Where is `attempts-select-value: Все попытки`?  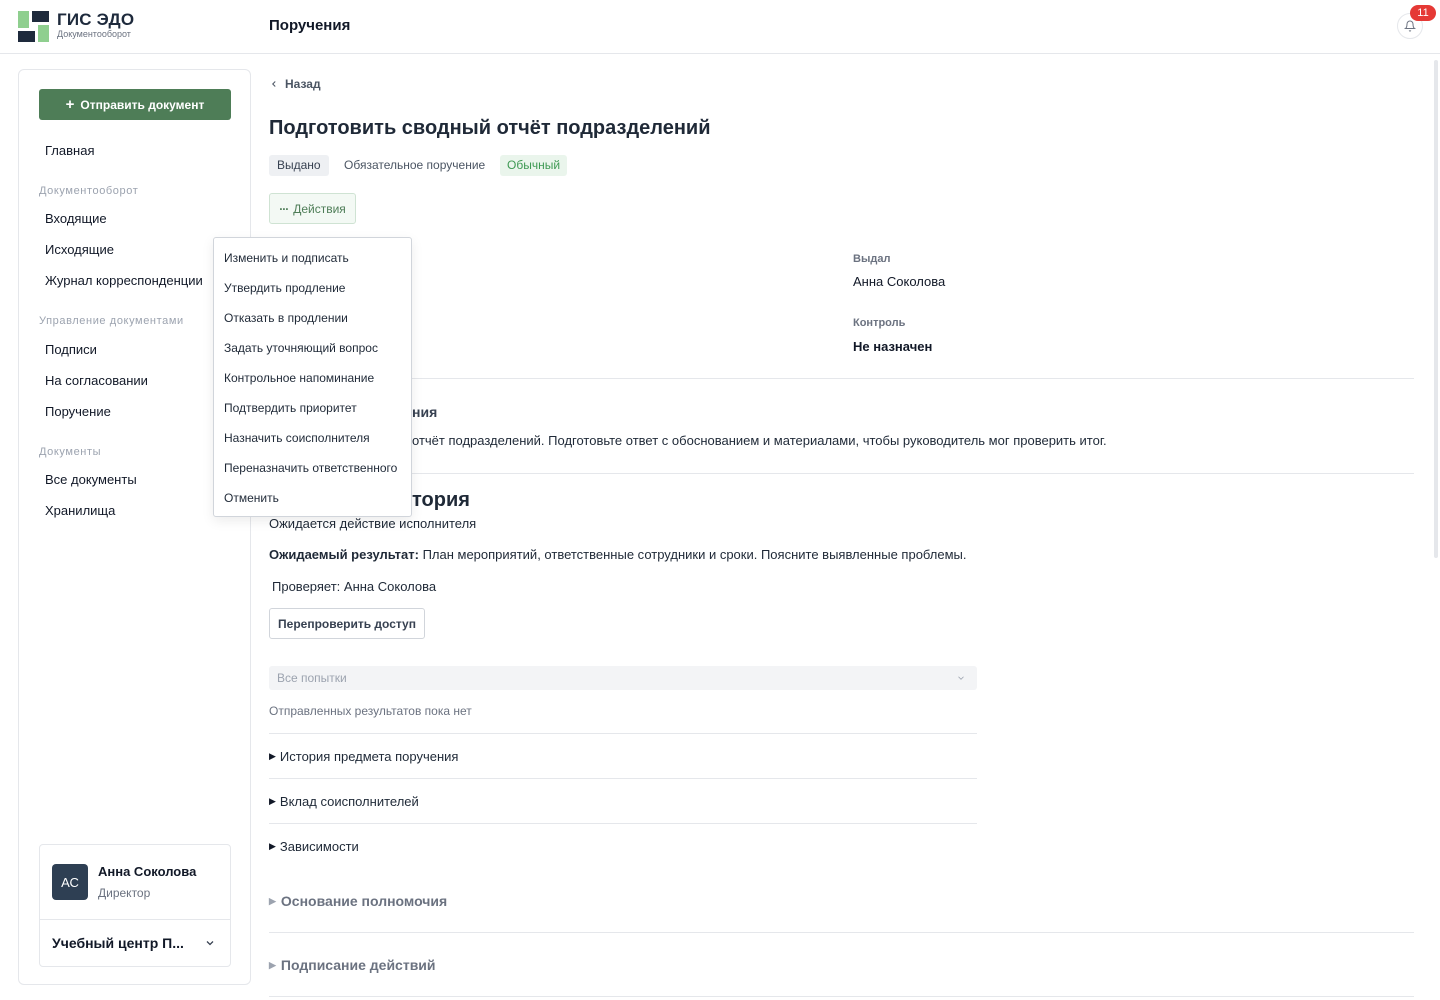
attempts-select-value: Все попытки is located at coordinates (312, 678).